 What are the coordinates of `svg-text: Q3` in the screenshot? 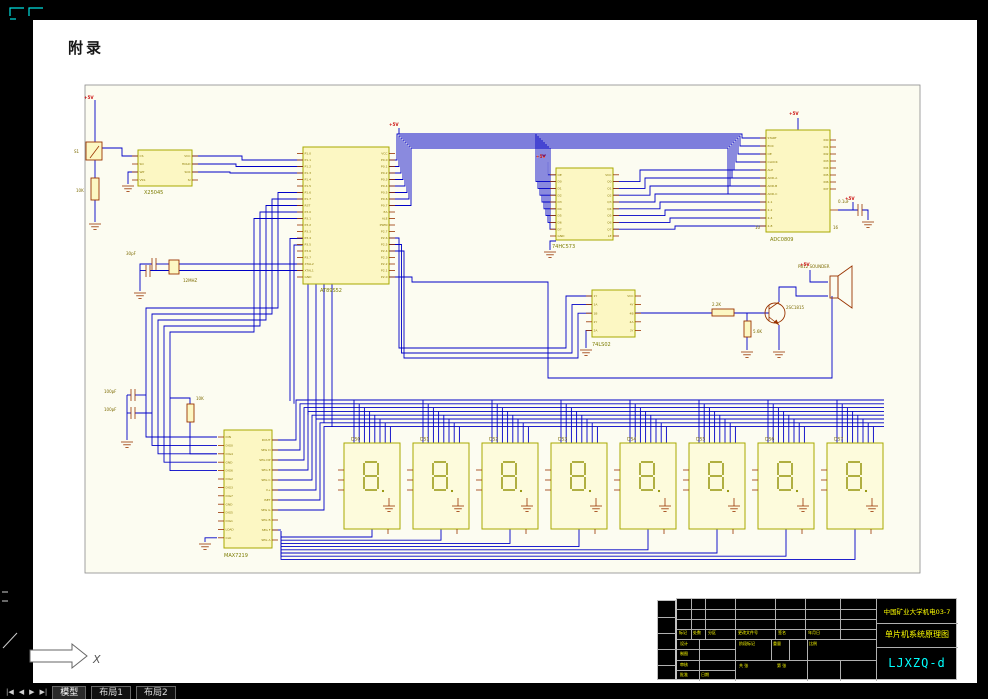 It's located at (609, 202).